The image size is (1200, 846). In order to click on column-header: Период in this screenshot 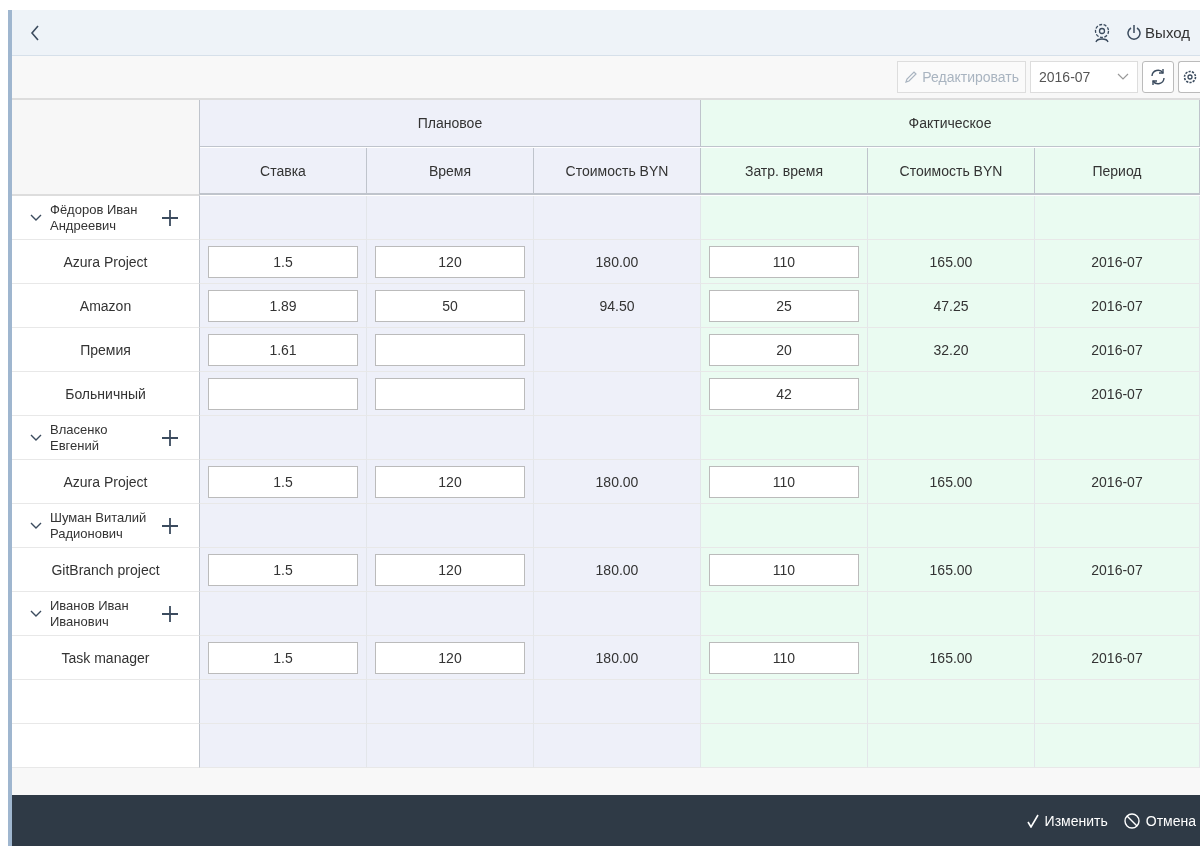, I will do `click(1117, 170)`.